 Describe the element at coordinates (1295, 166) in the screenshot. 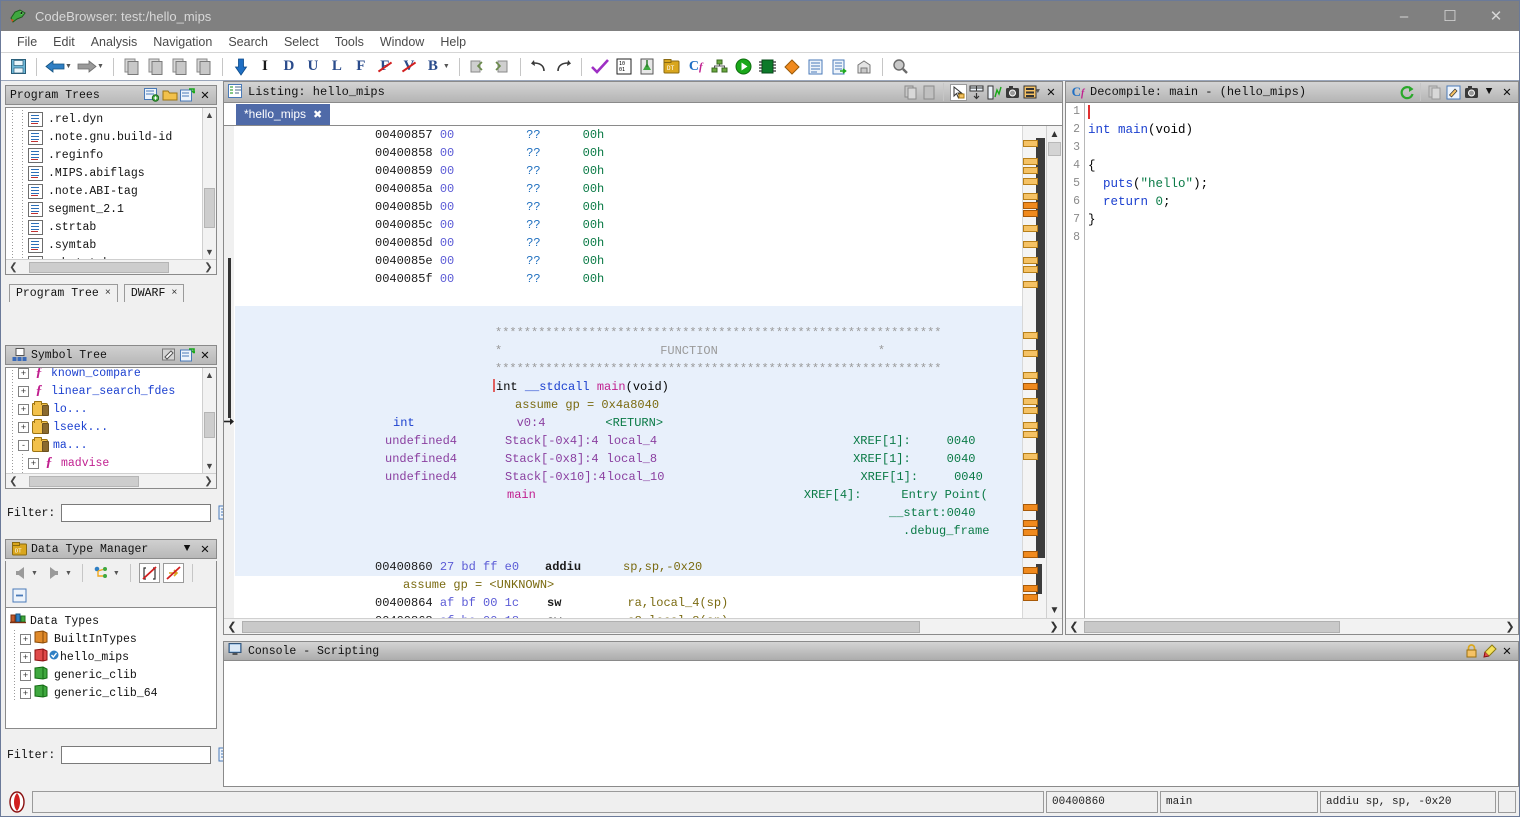

I see `decompiler-line: {` at that location.